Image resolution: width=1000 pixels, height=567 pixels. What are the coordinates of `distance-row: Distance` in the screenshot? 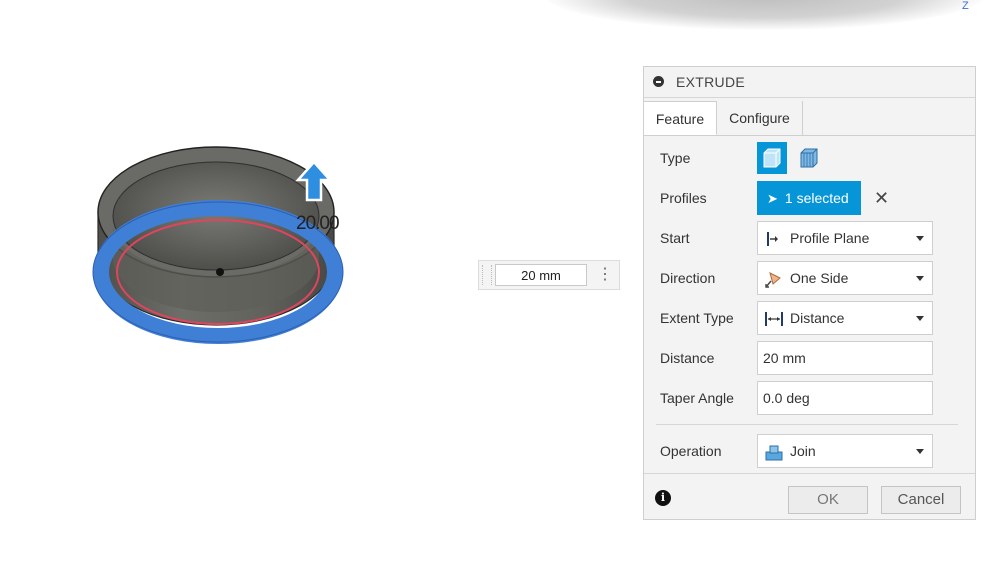 It's located at (809, 358).